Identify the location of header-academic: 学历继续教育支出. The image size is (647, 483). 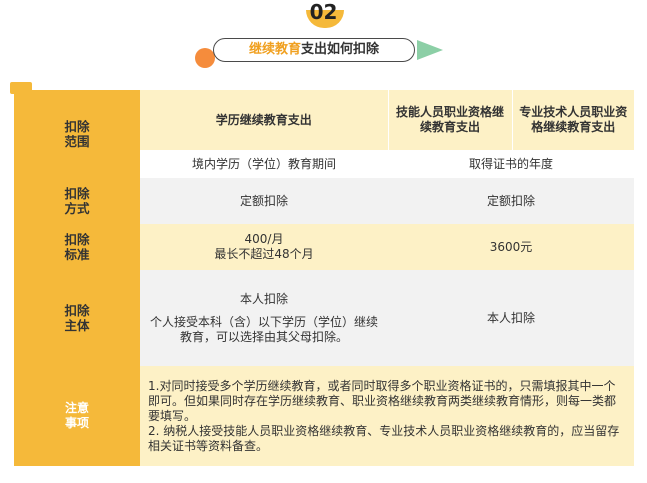
(264, 120).